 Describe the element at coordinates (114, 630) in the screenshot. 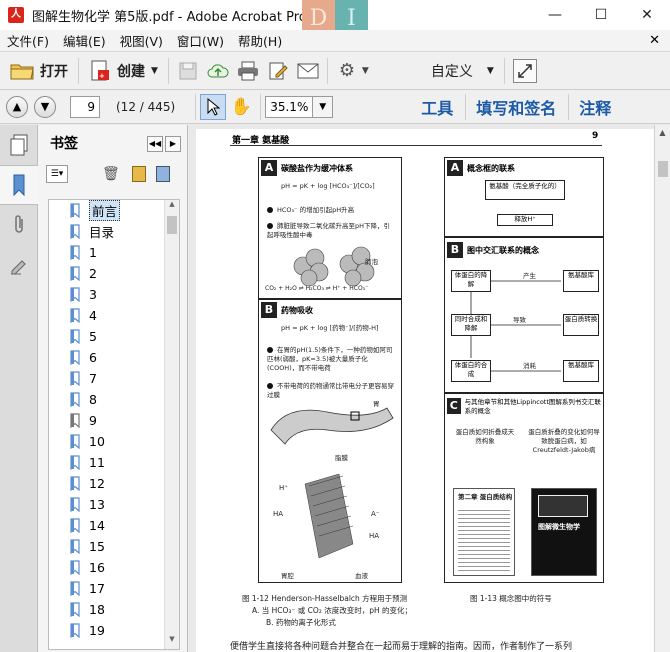

I see `bookmark-item: 19` at that location.